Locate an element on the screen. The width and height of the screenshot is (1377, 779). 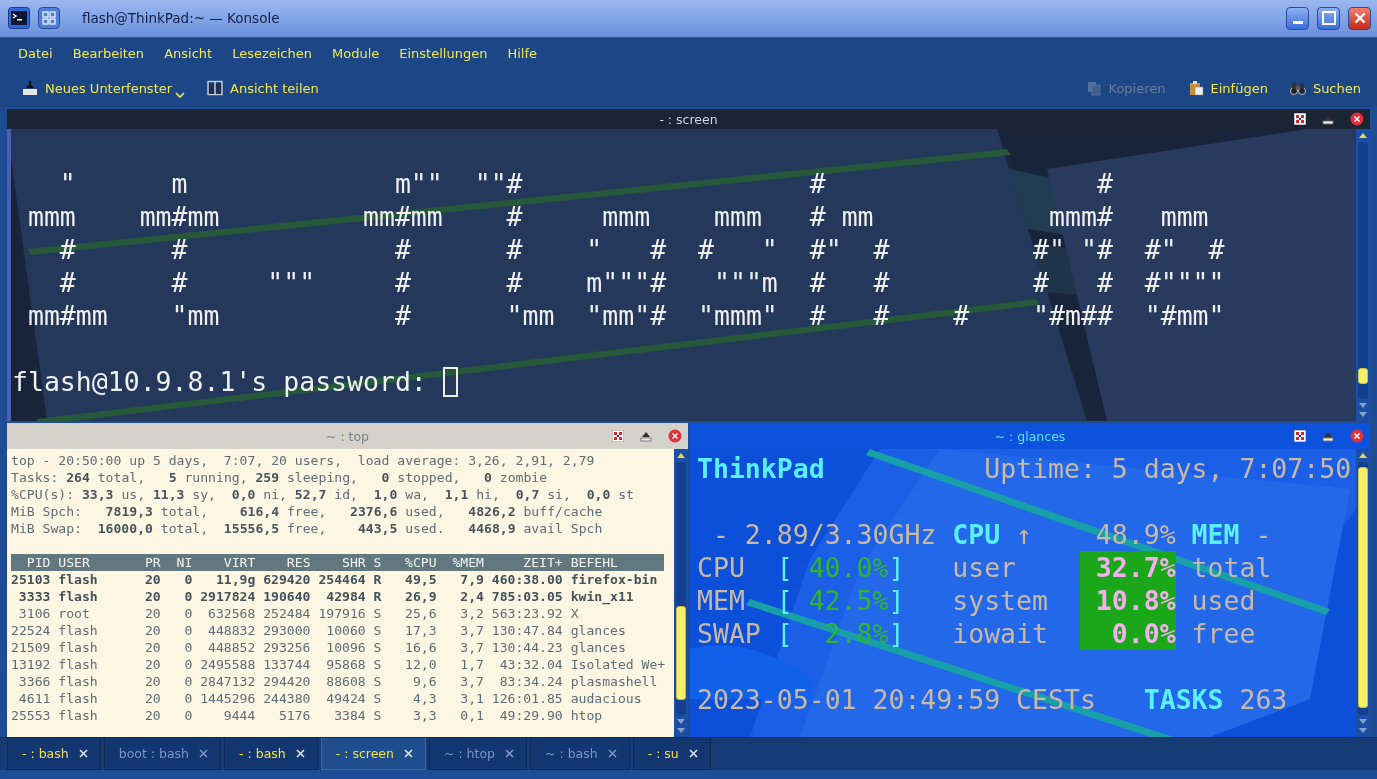
tab: ~ : bash is located at coordinates (580, 754).